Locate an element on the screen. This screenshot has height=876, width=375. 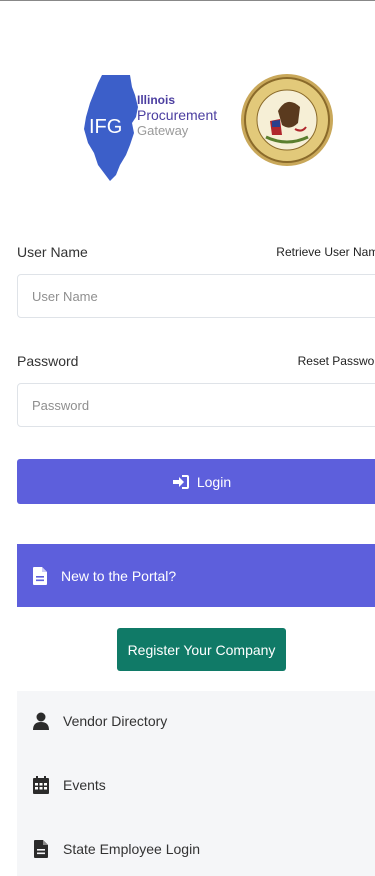
logo-row: IFG Illinois Procurement Gateway is located at coordinates (210, 128).